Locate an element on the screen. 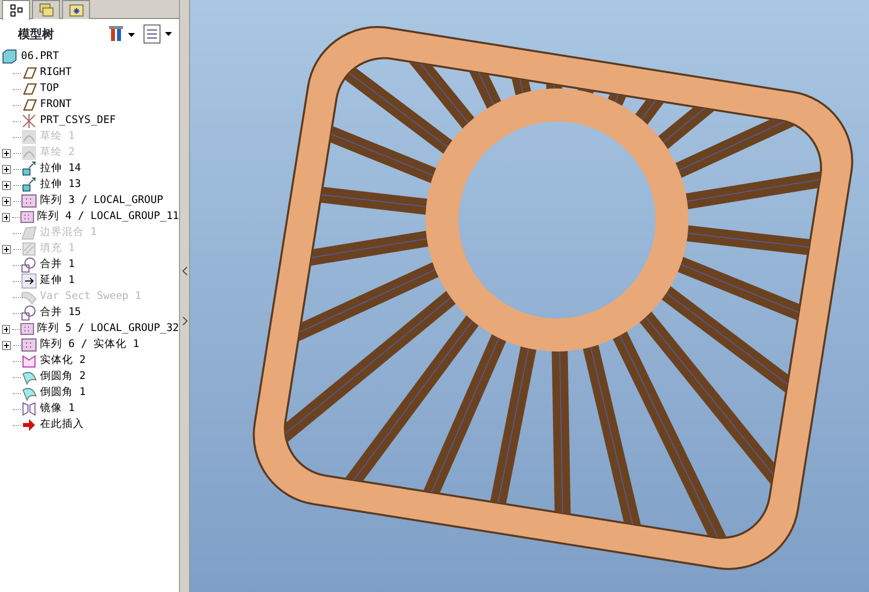 The height and width of the screenshot is (592, 869). coordinate-system-icon is located at coordinates (29, 121).